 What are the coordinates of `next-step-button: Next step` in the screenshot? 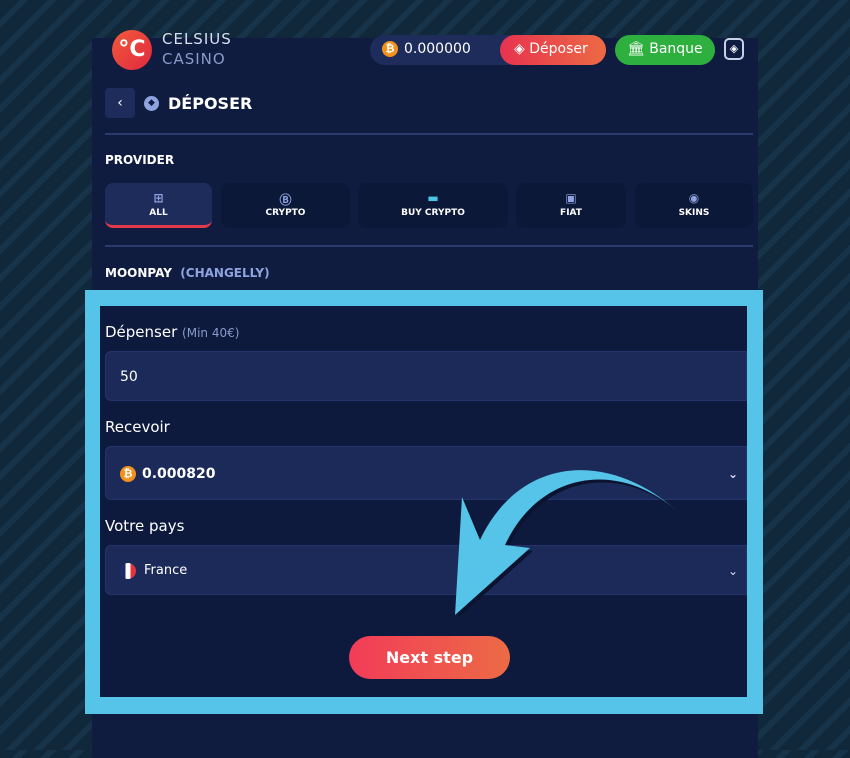 It's located at (429, 657).